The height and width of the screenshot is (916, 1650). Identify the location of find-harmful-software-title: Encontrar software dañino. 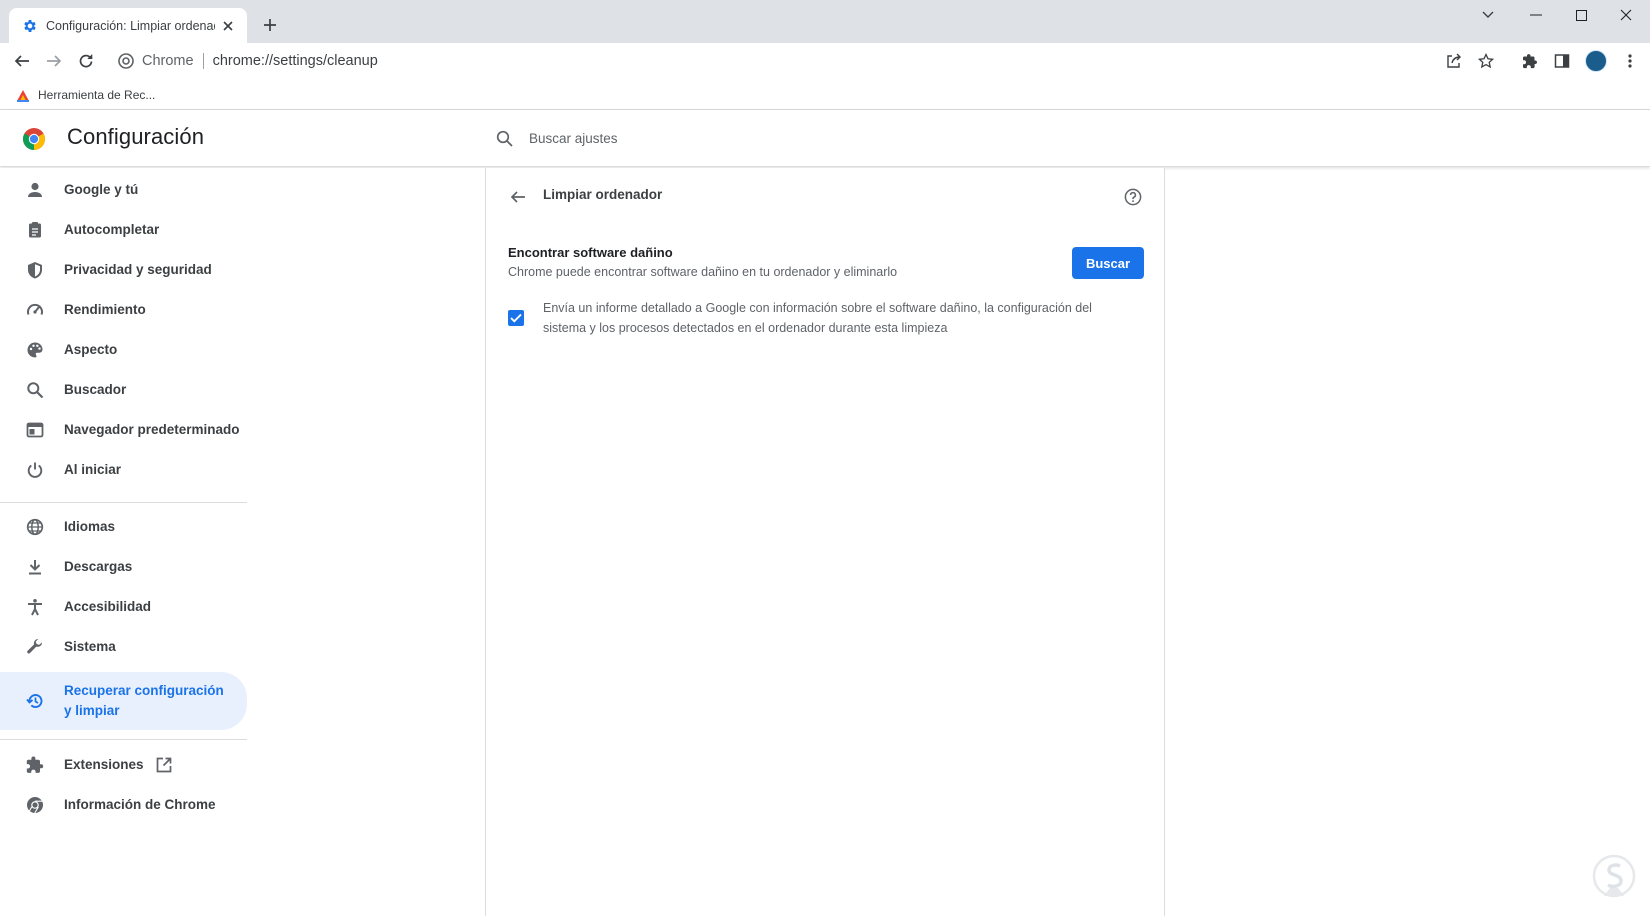
(590, 252).